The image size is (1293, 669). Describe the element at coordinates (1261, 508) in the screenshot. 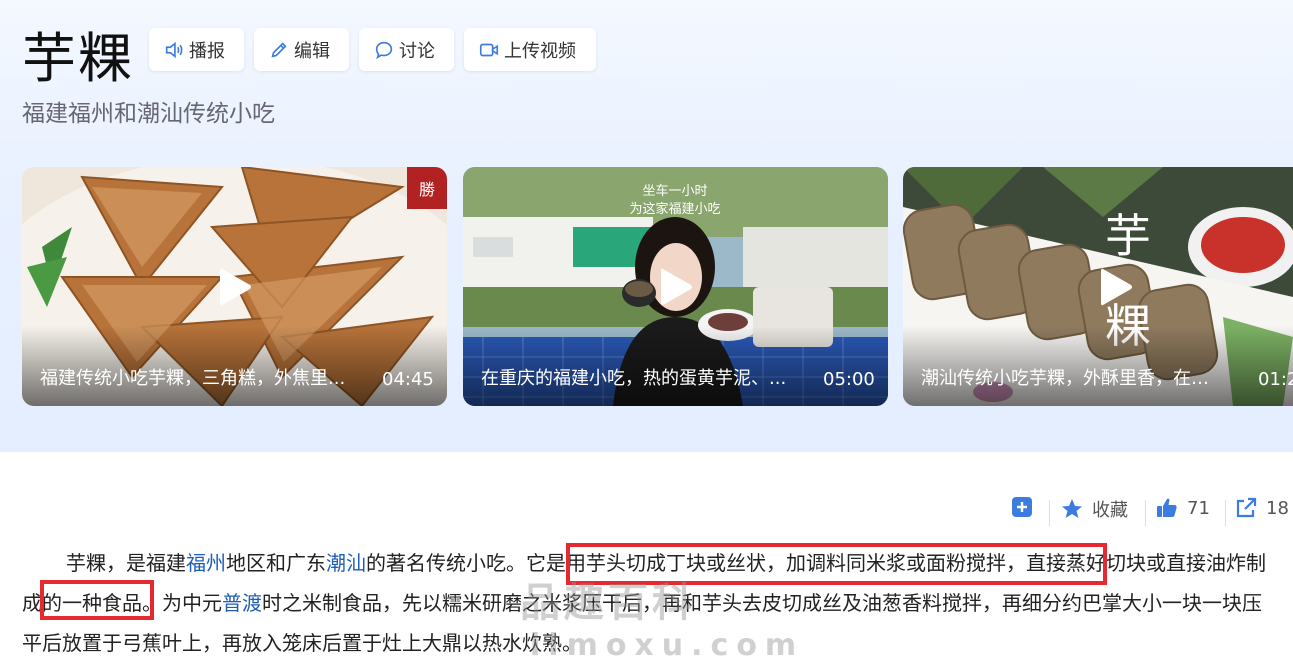

I see `share-button: 18` at that location.